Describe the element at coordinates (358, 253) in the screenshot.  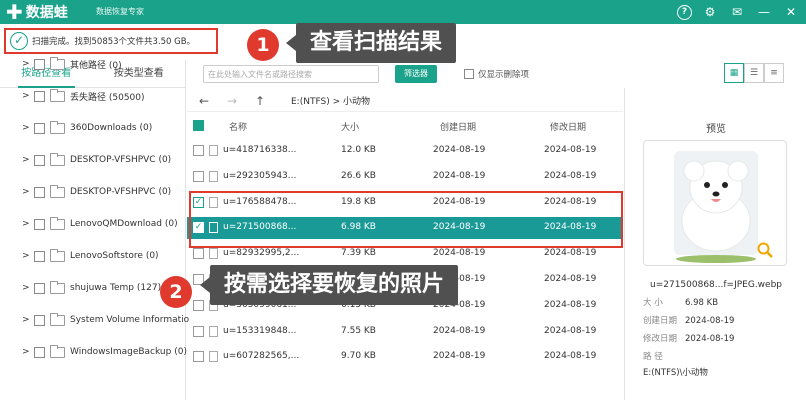
I see `file-size: 7.39 KB` at that location.